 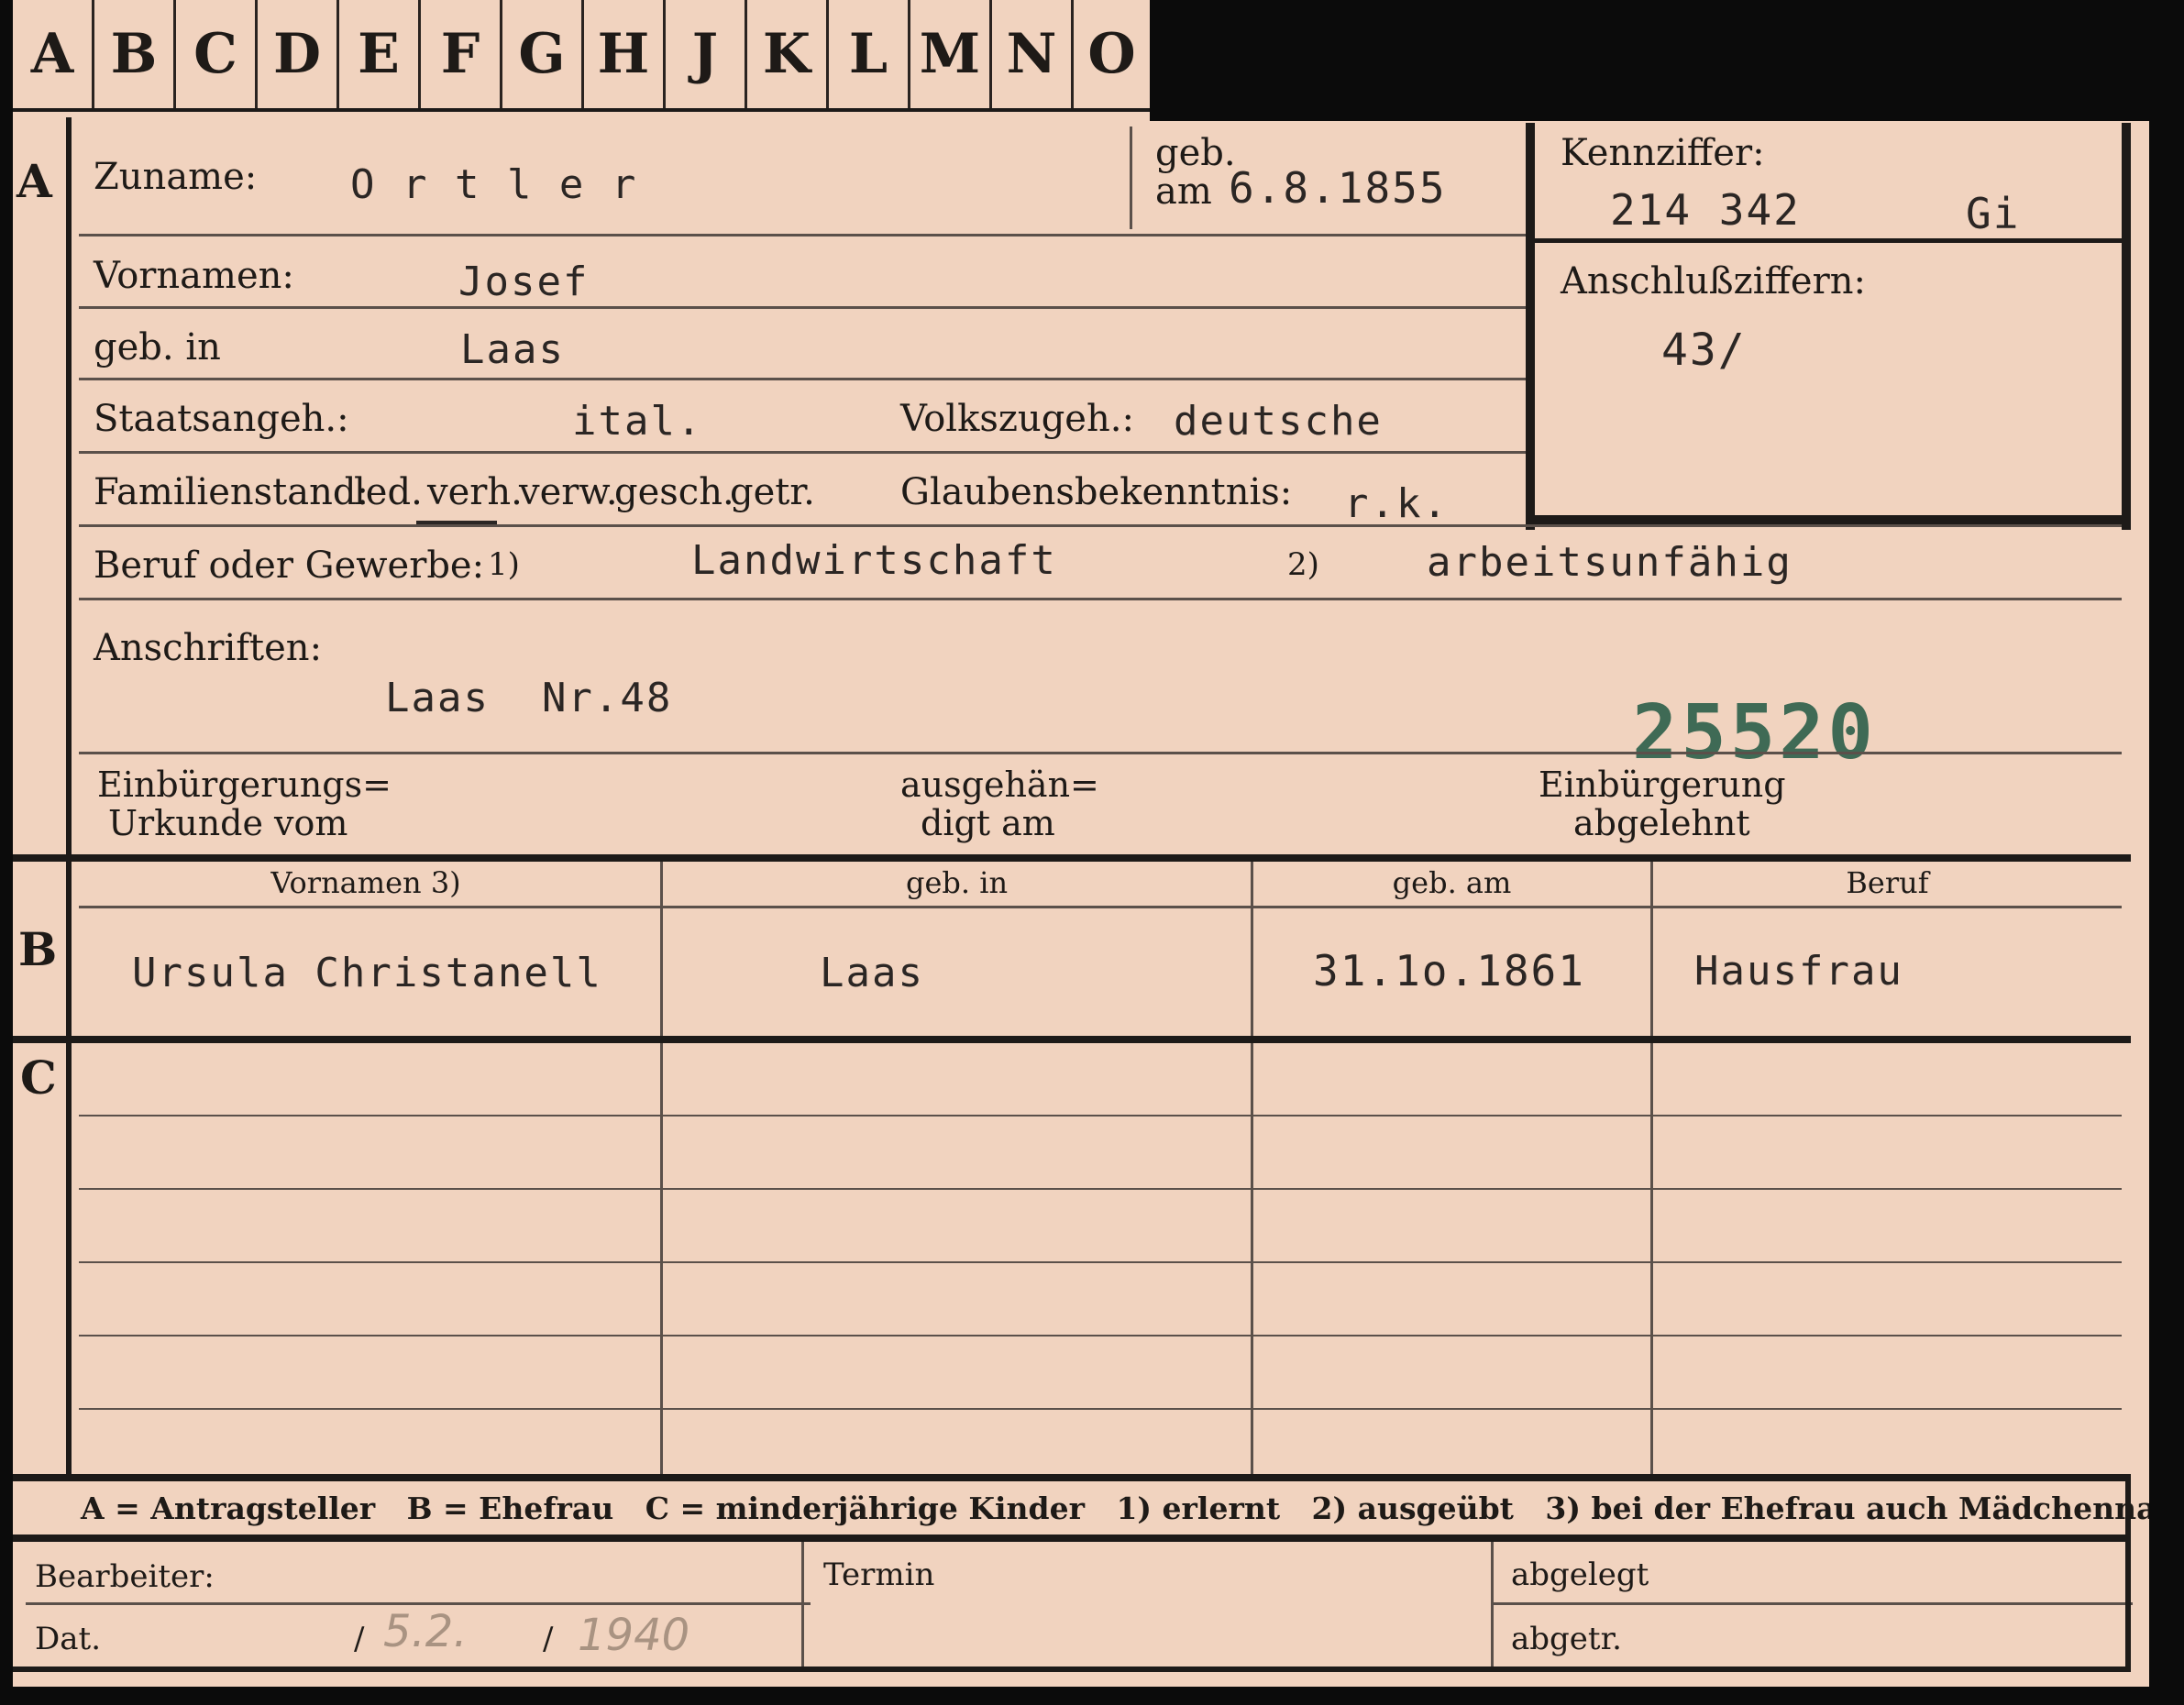 What do you see at coordinates (494, 184) in the screenshot?
I see `surname-value: O r t l e r` at bounding box center [494, 184].